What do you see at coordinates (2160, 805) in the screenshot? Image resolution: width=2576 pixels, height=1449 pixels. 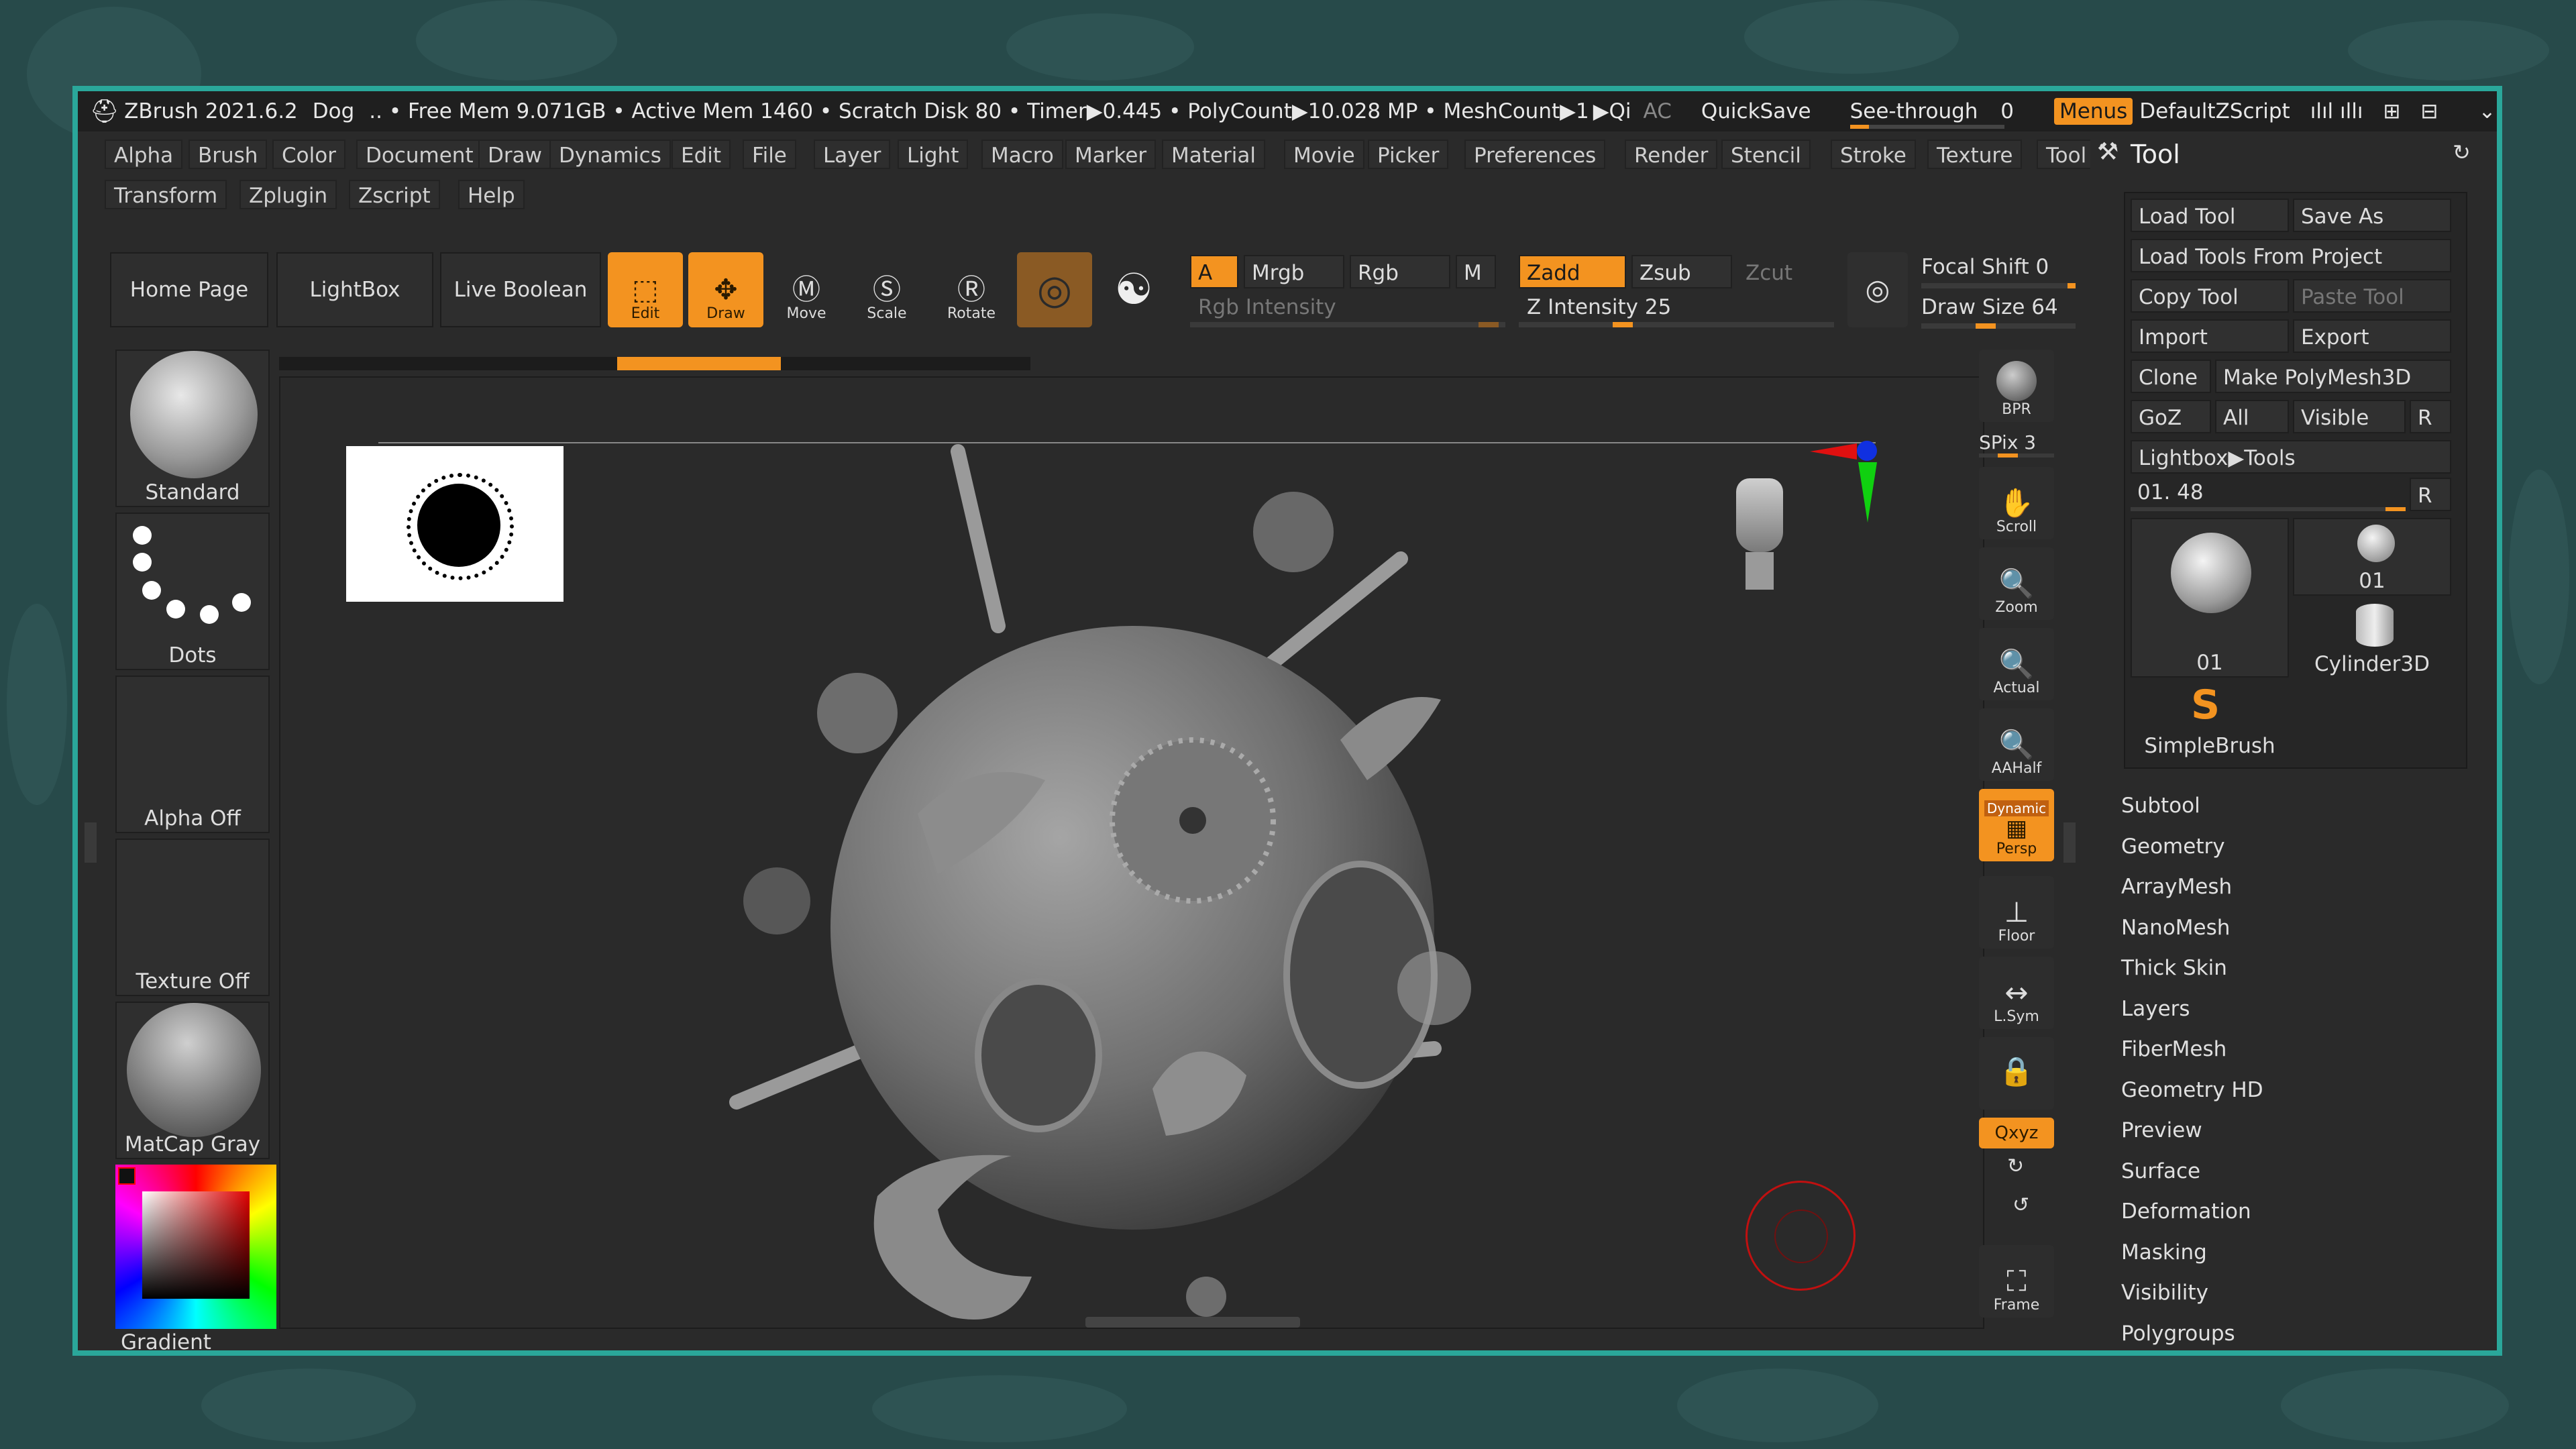 I see `subpalette-subtool: Subtool` at bounding box center [2160, 805].